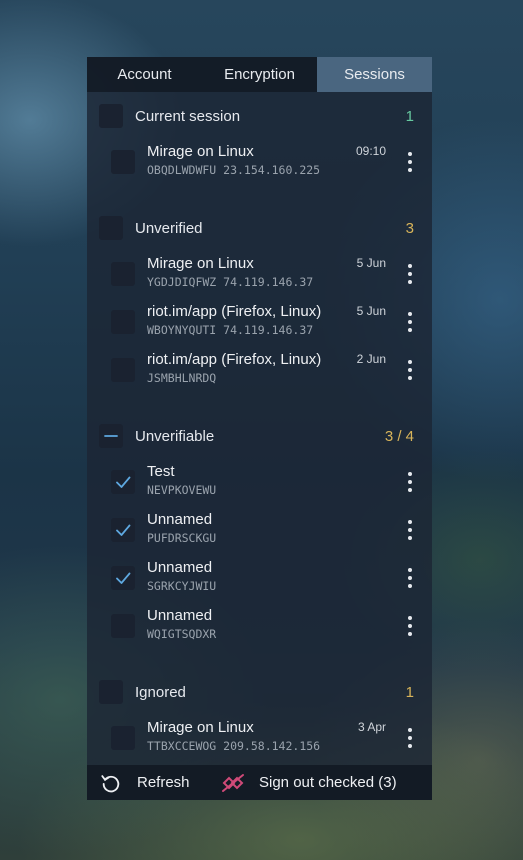  What do you see at coordinates (163, 782) in the screenshot?
I see `refresh-label: Refresh` at bounding box center [163, 782].